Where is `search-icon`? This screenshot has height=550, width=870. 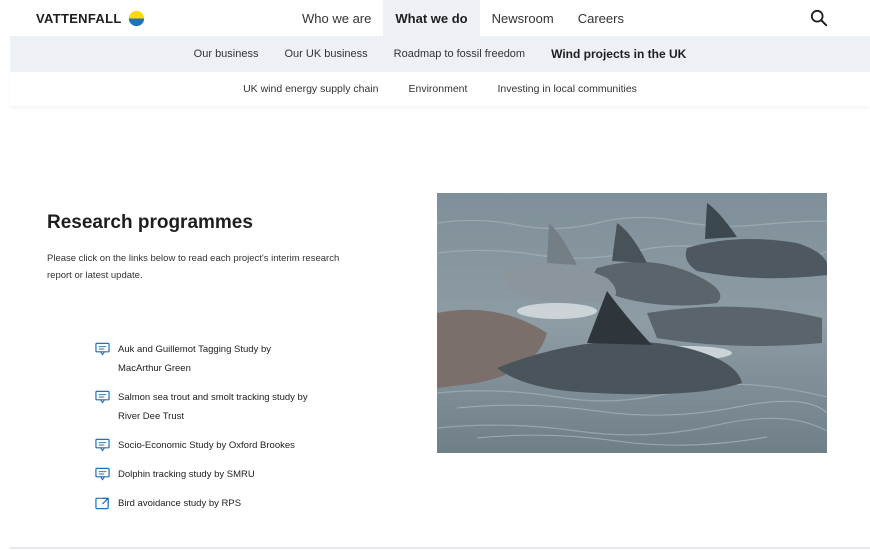 search-icon is located at coordinates (819, 18).